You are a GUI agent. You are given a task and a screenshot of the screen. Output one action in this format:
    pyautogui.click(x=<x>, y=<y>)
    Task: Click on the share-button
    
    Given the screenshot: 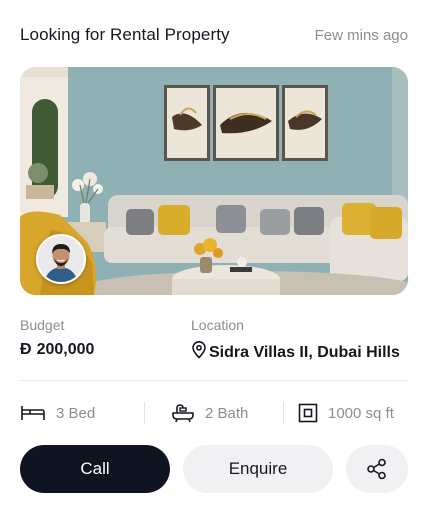 What is the action you would take?
    pyautogui.click(x=377, y=469)
    